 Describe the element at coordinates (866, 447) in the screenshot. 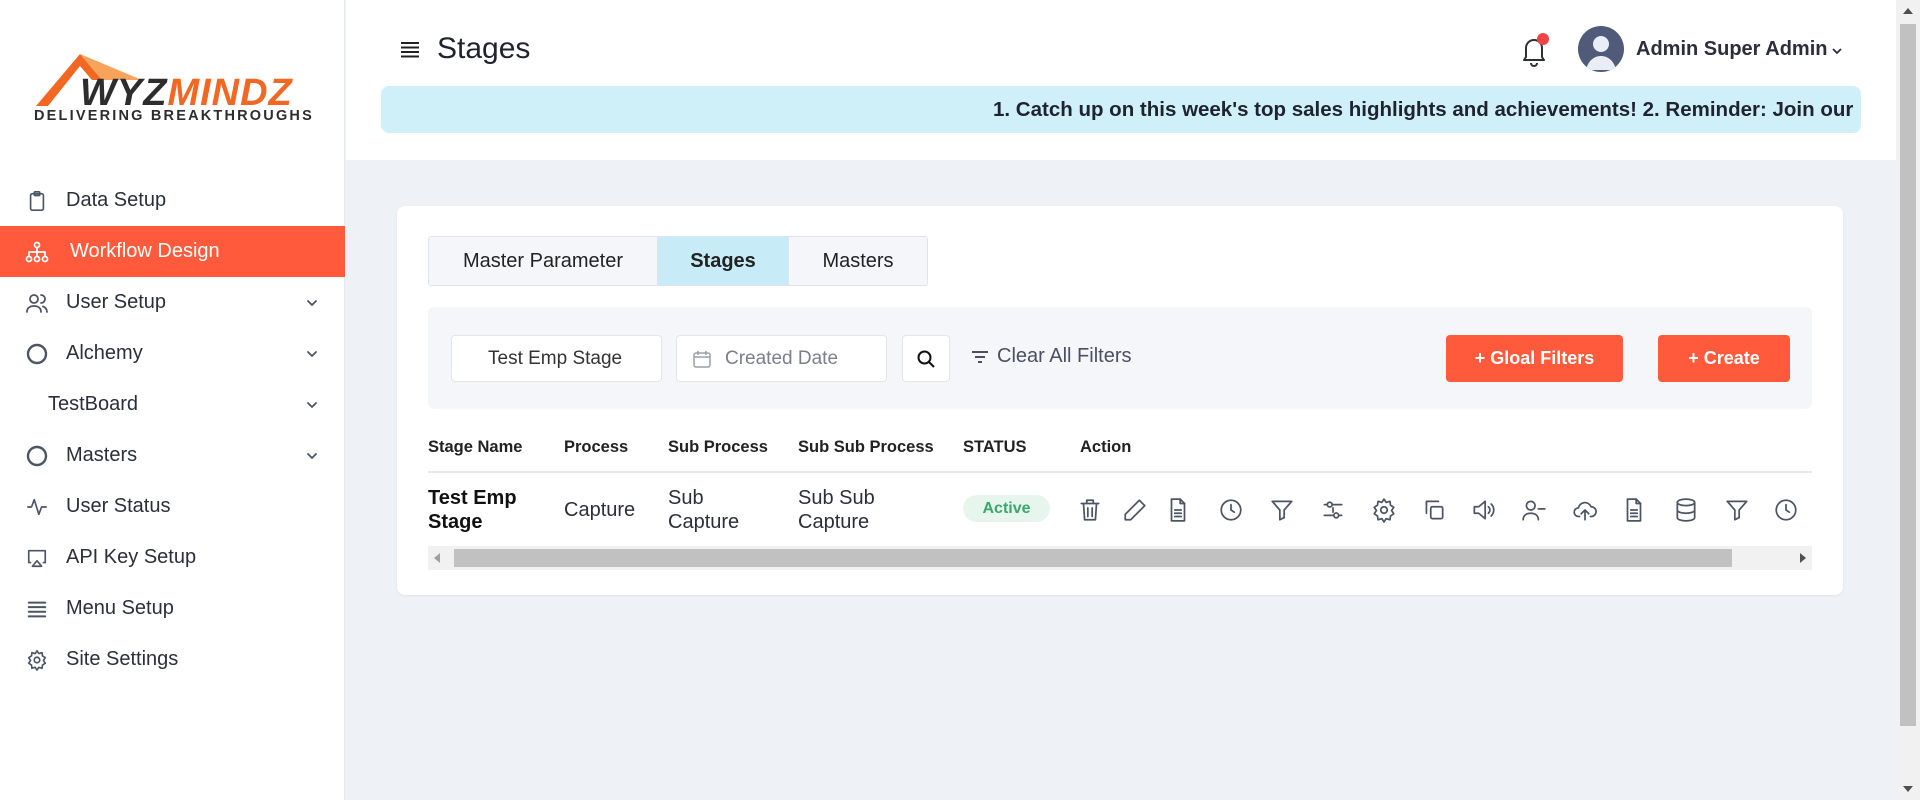

I see `column-header-sub-sub-process: Sub Sub Process` at that location.